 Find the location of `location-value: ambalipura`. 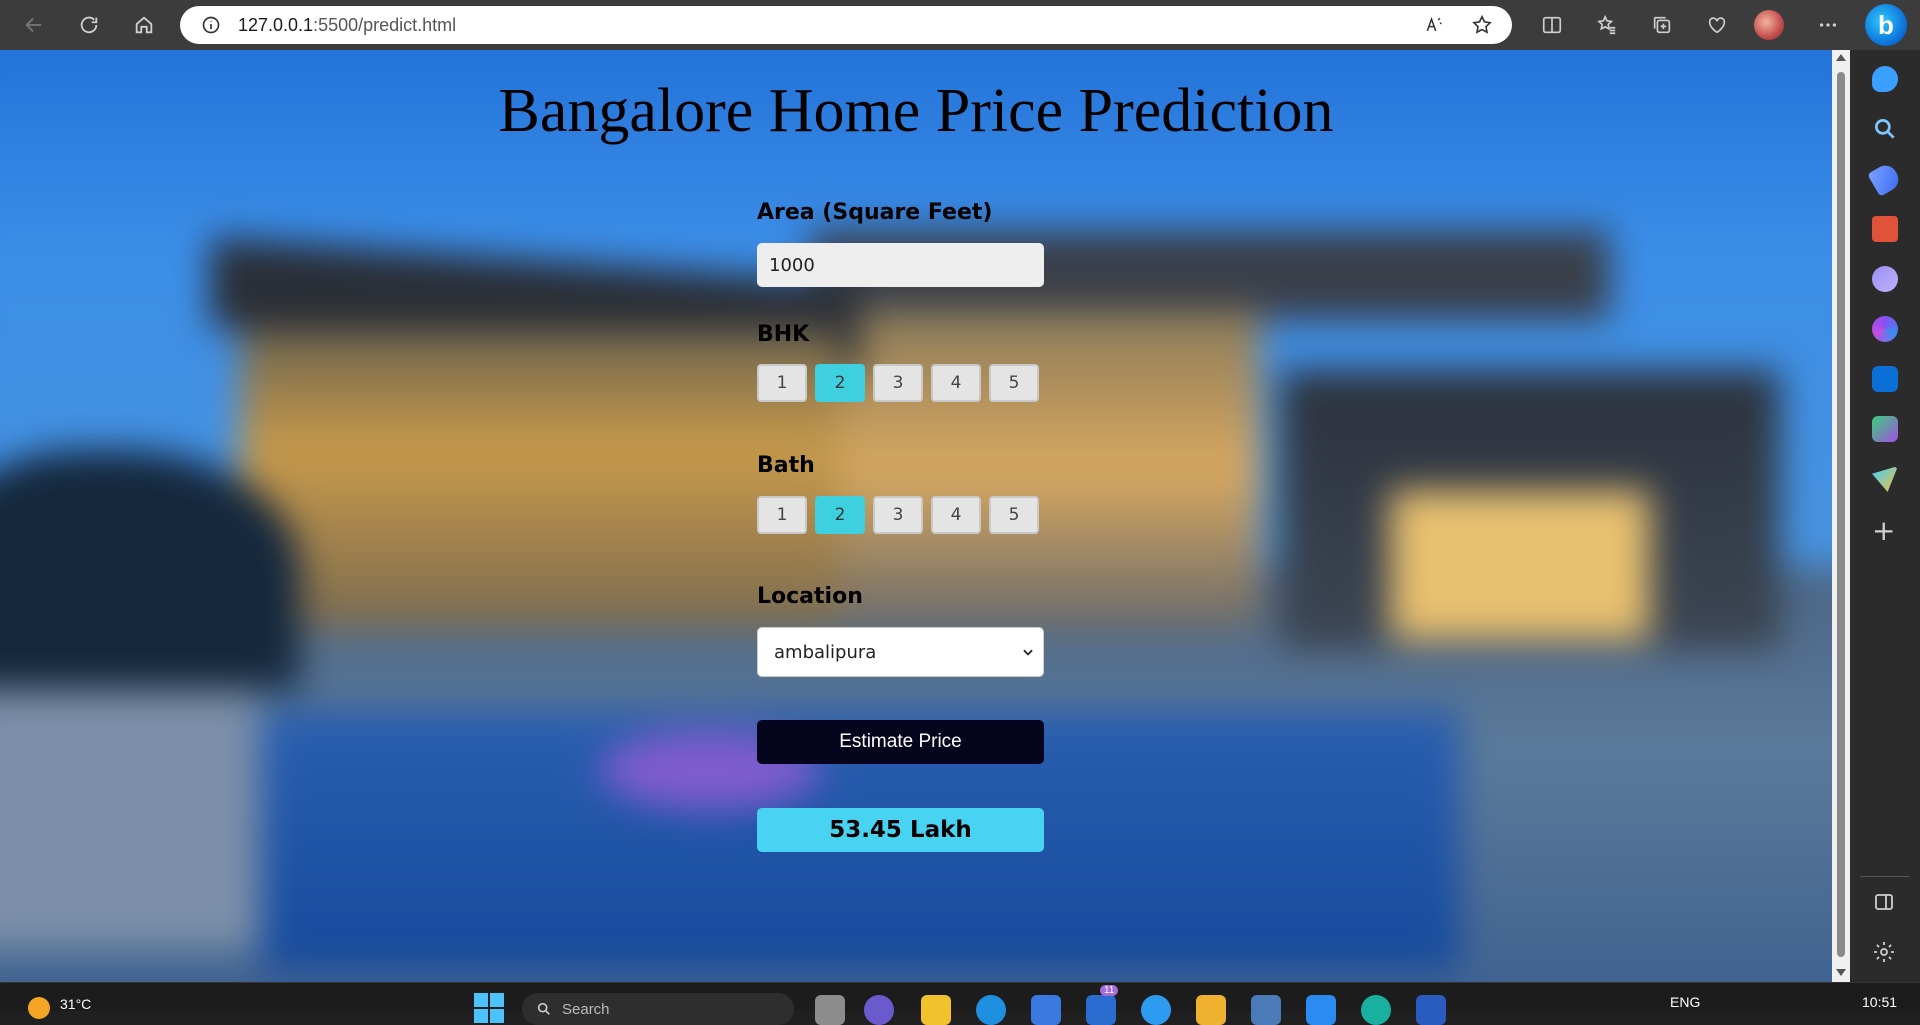

location-value: ambalipura is located at coordinates (825, 652).